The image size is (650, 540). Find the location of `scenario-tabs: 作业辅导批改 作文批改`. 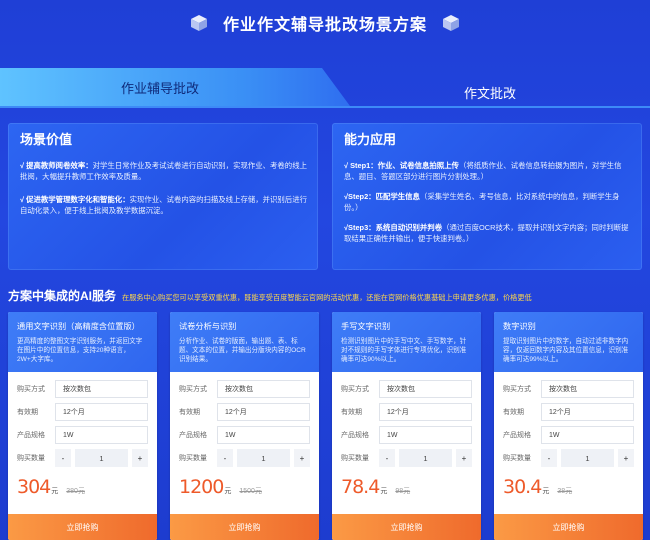

scenario-tabs: 作业辅导批改 作文批改 is located at coordinates (325, 87).